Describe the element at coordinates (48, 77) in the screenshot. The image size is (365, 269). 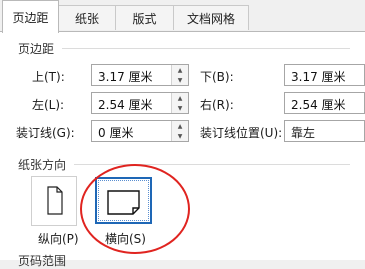
I see `top-margin-label: 上(T):` at that location.